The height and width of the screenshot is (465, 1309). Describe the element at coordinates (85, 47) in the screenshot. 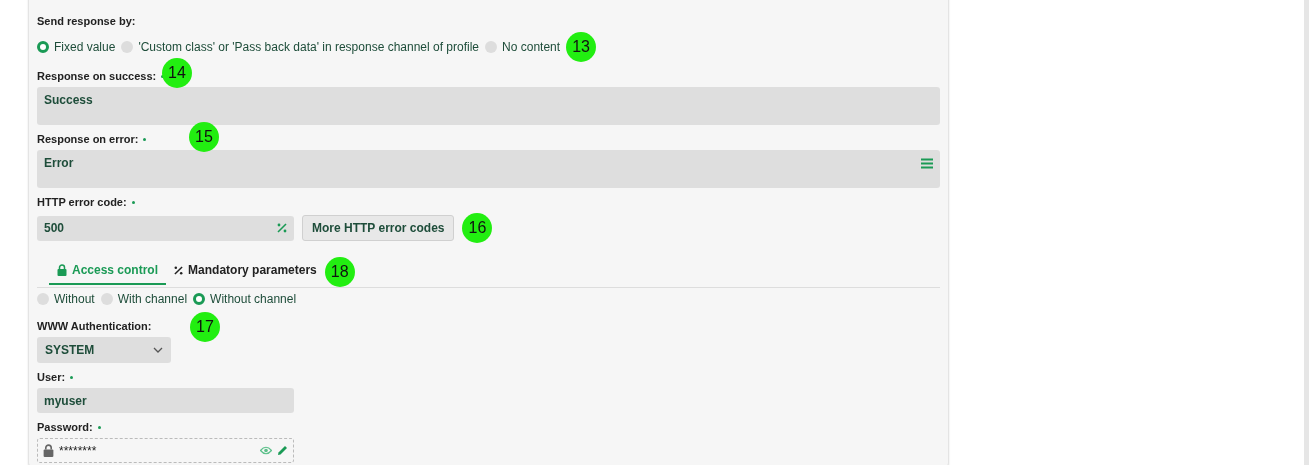

I see `radio-label: Fixed value` at that location.